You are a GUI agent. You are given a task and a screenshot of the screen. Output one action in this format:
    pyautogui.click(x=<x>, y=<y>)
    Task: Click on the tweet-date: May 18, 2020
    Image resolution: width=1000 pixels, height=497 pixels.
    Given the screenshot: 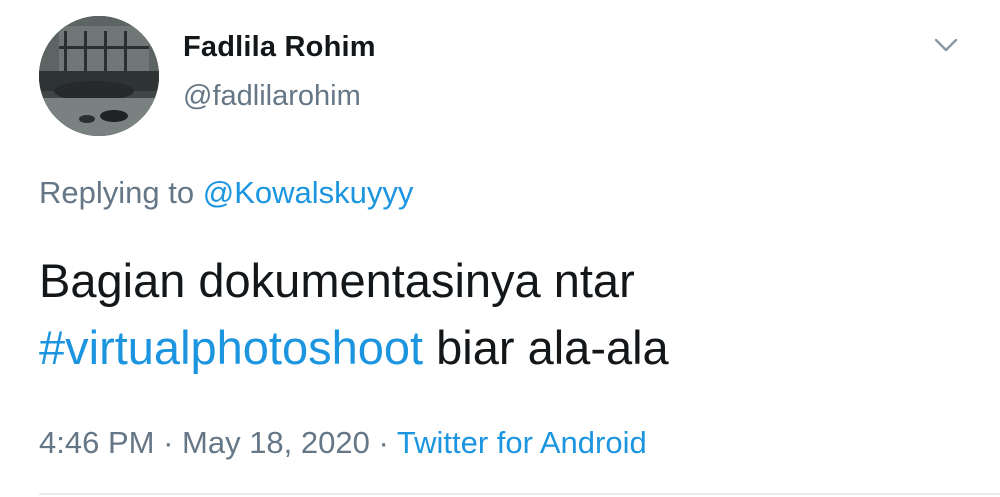 What is the action you would take?
    pyautogui.click(x=276, y=442)
    